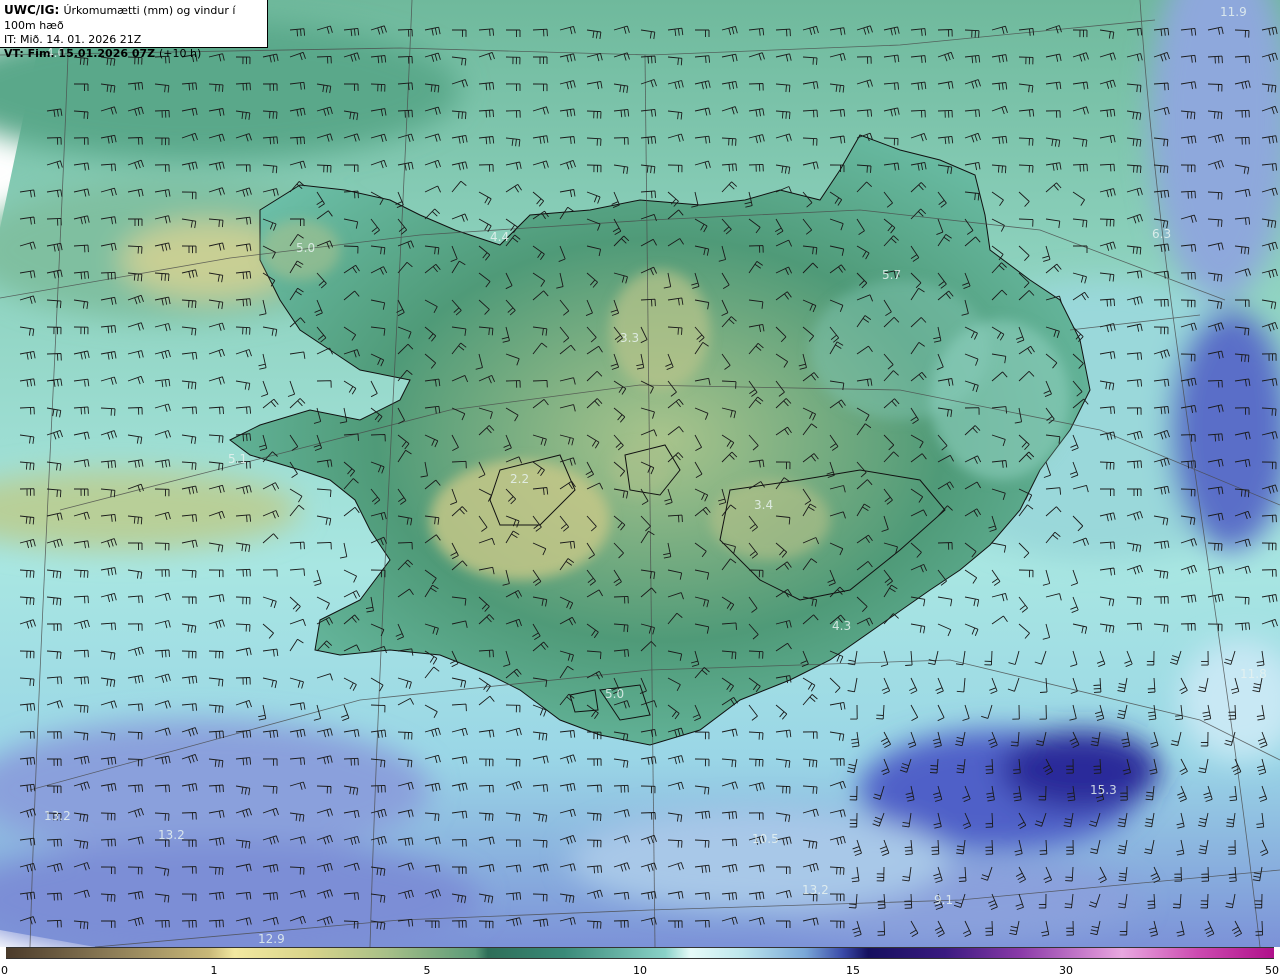  I want to click on model-name: UWC/IG:, so click(32, 10).